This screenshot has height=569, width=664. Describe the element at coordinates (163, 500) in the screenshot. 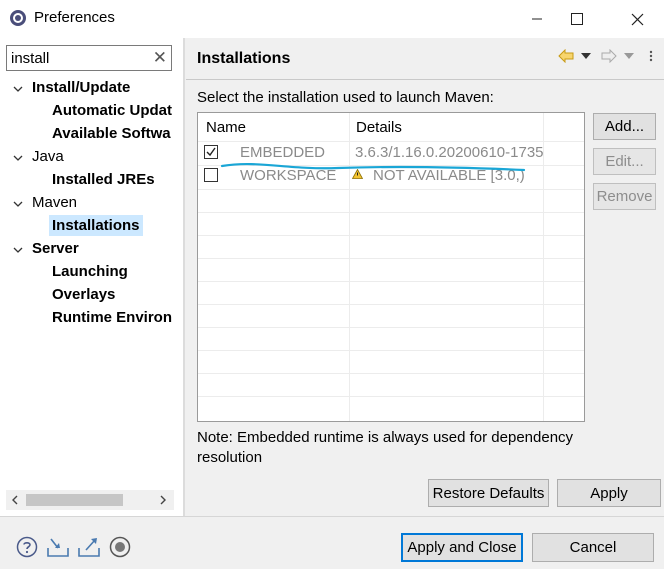

I see `scroll-right-icon` at that location.